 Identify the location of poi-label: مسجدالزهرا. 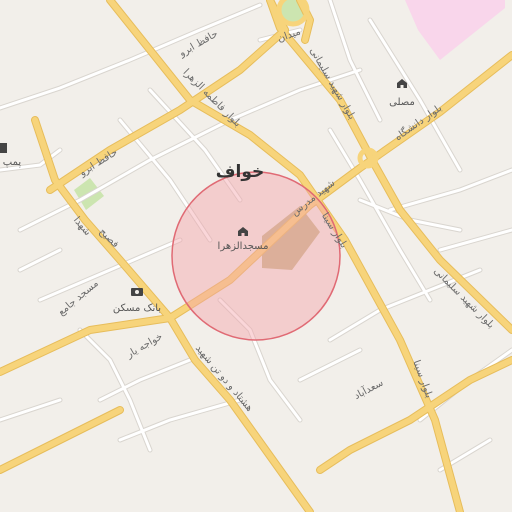
(243, 246).